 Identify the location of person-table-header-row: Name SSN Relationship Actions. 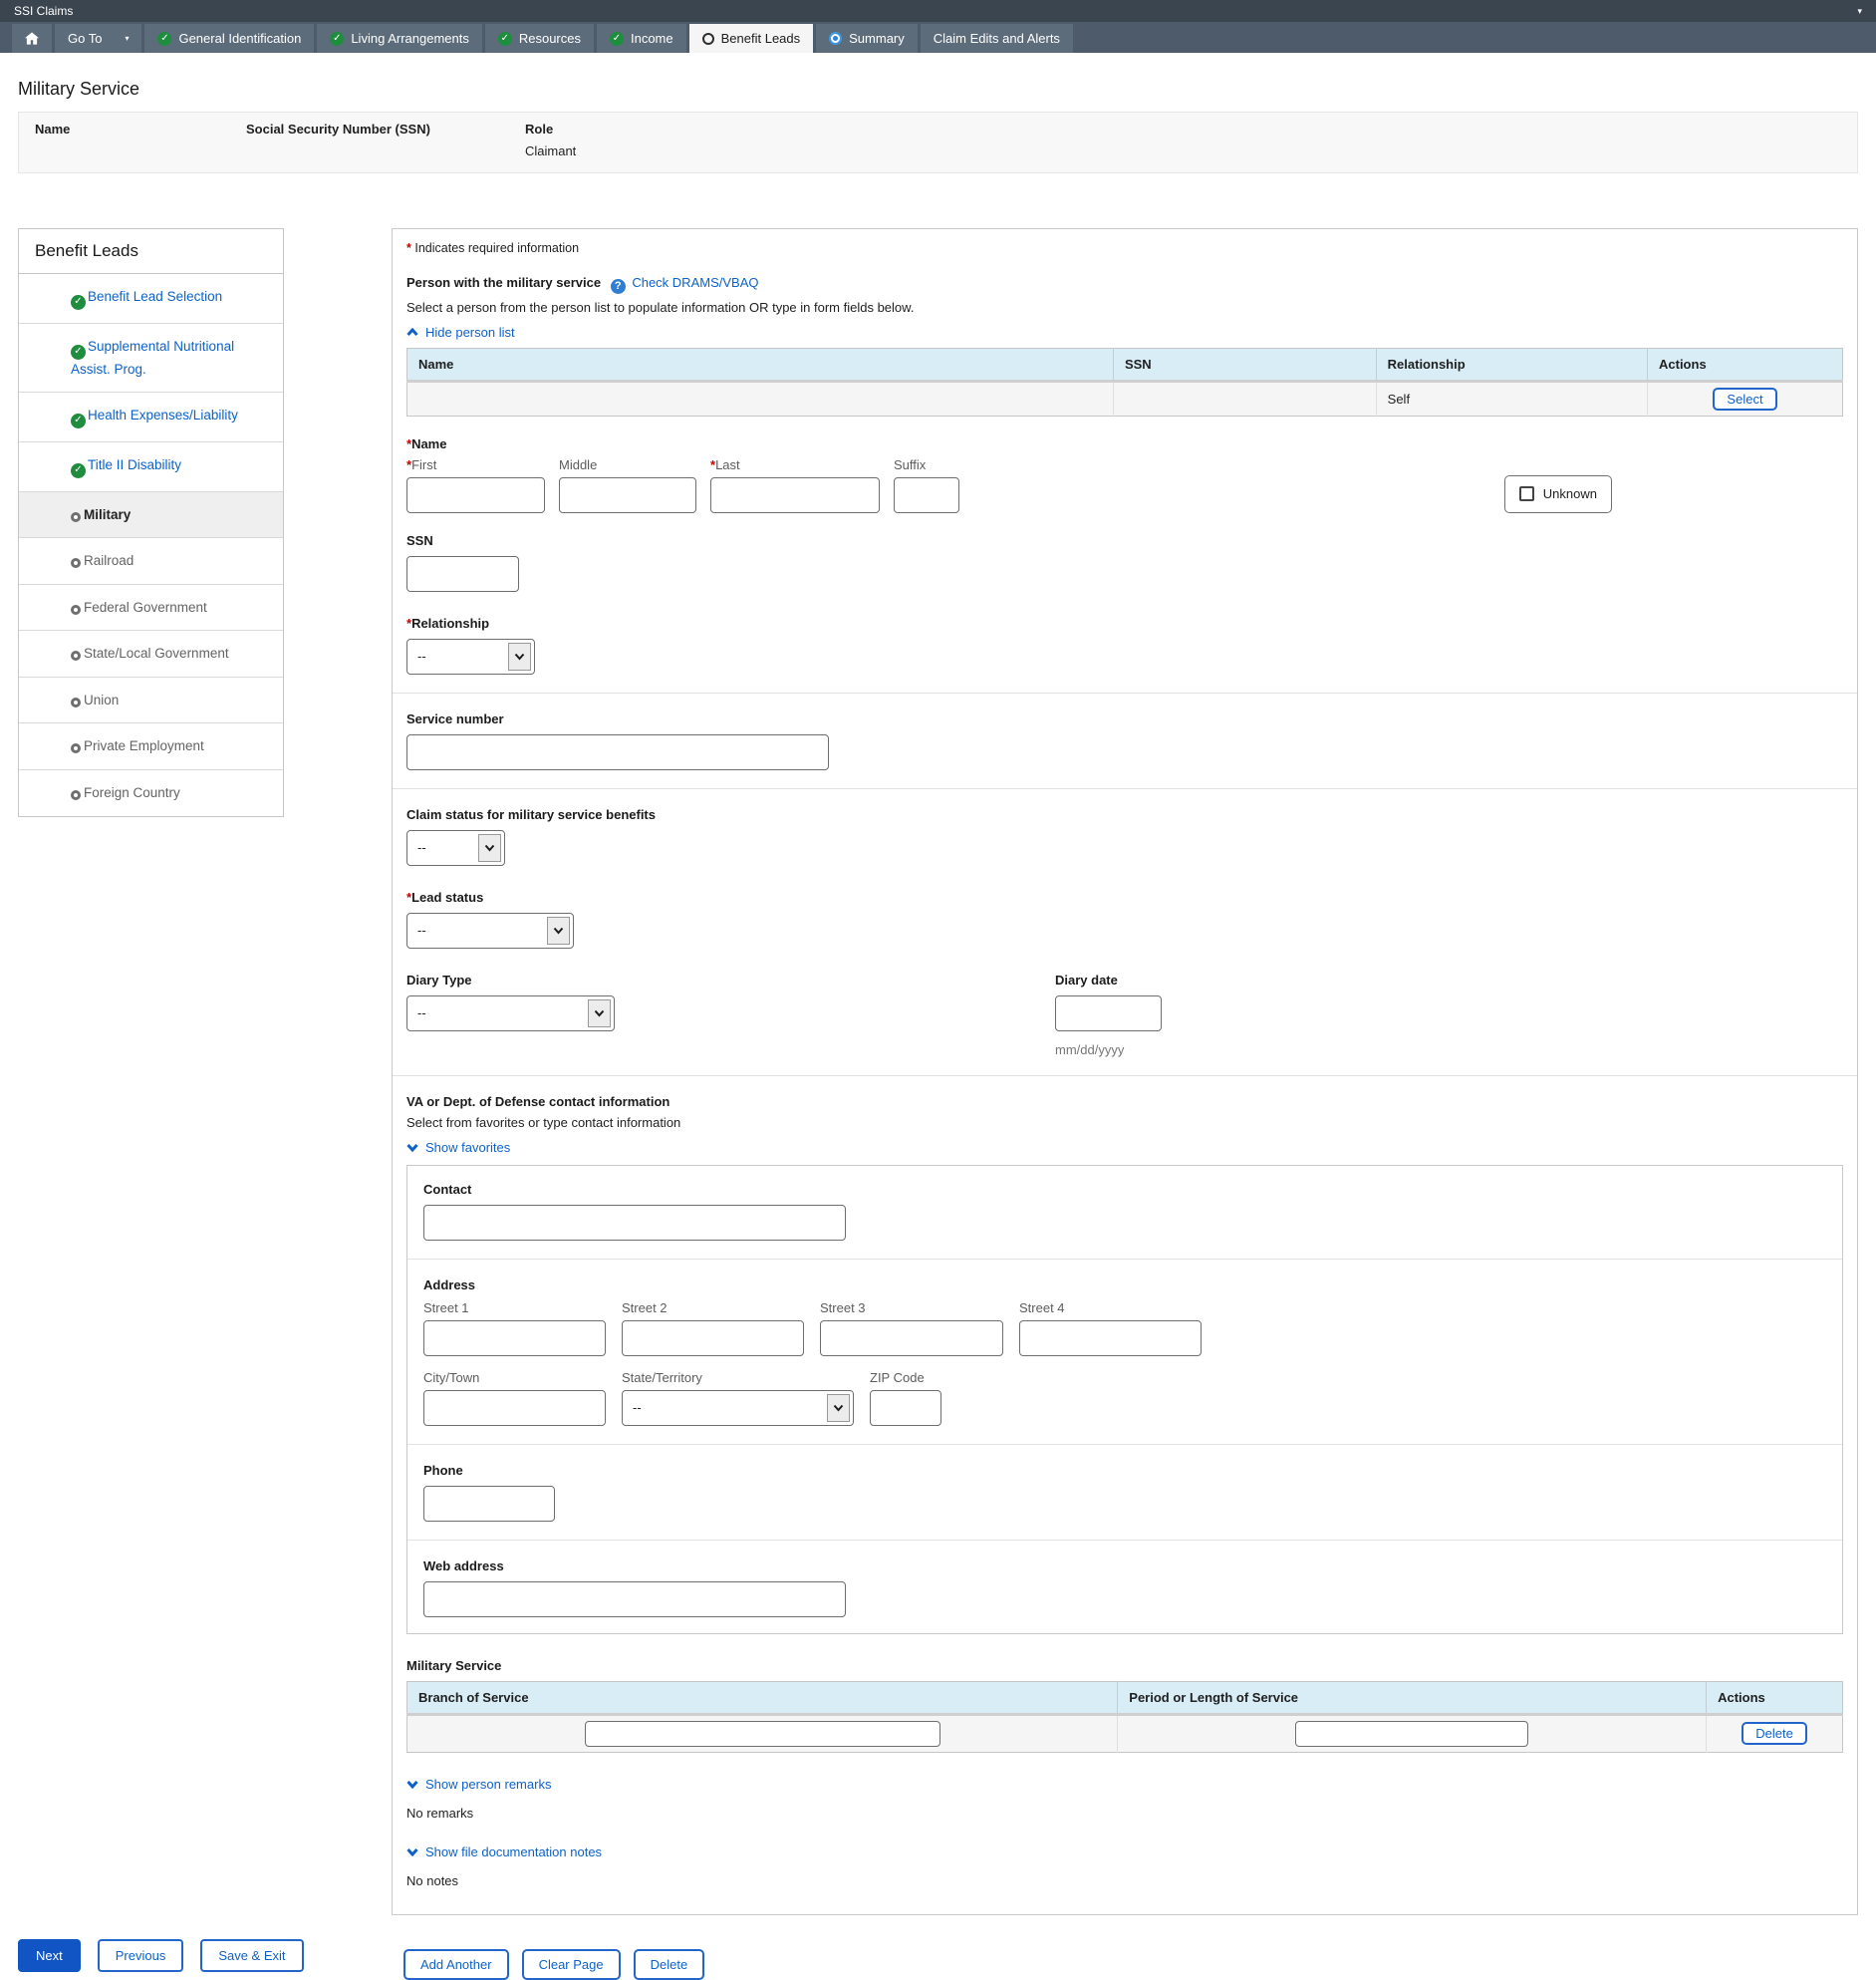
(1124, 365).